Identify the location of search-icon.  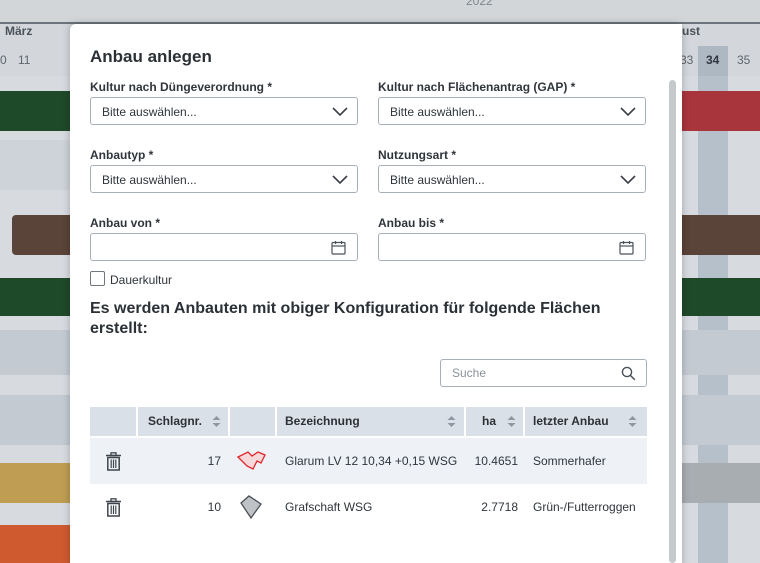
(628, 373).